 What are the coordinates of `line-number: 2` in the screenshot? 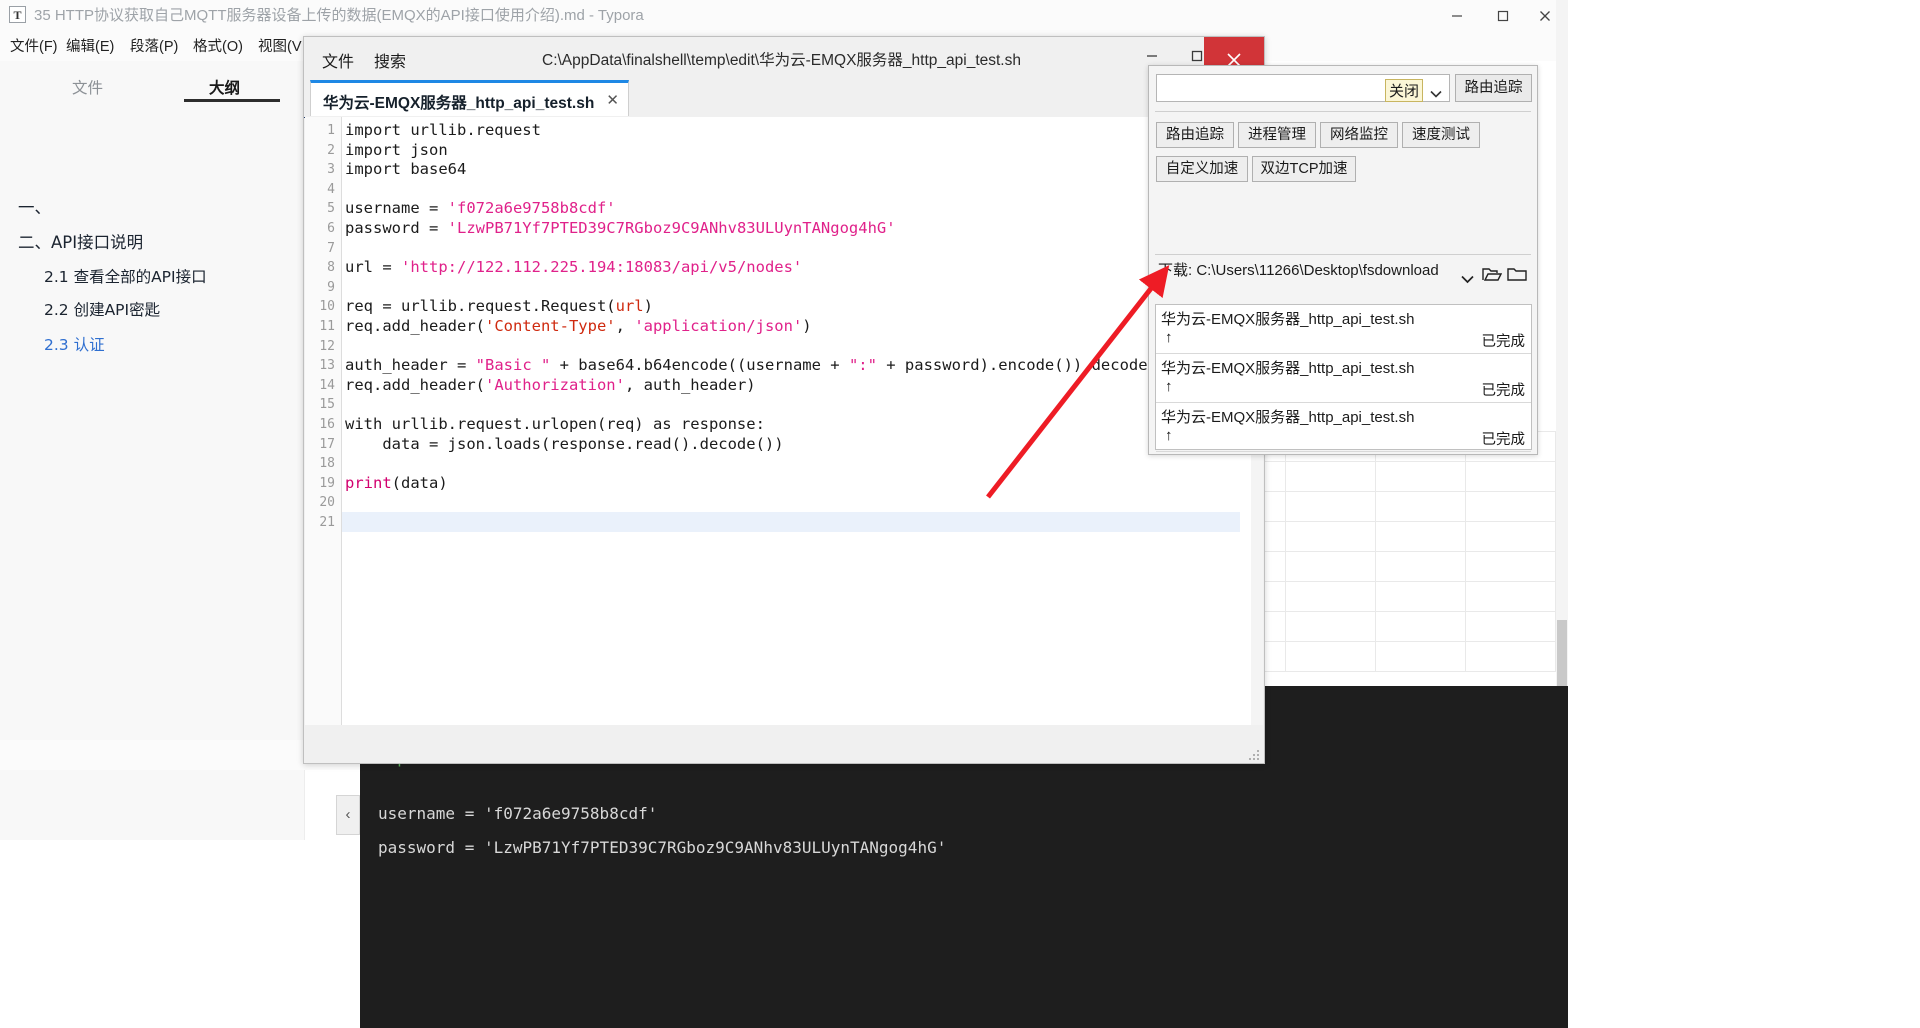 It's located at (331, 150).